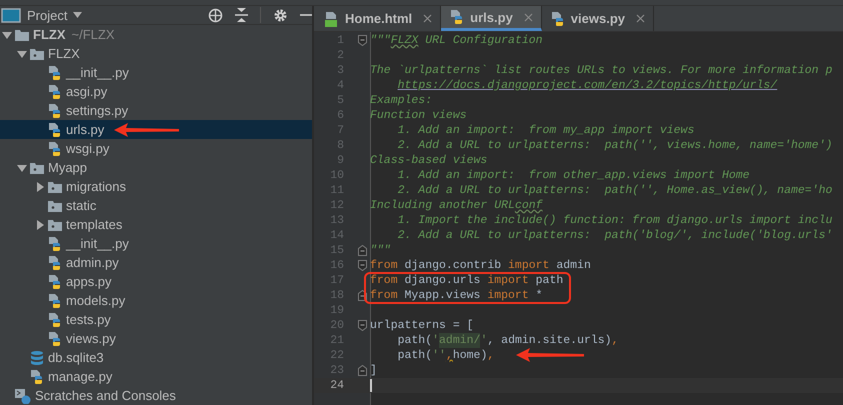 The width and height of the screenshot is (843, 405). What do you see at coordinates (156, 338) in the screenshot?
I see `tree-item: views.py` at bounding box center [156, 338].